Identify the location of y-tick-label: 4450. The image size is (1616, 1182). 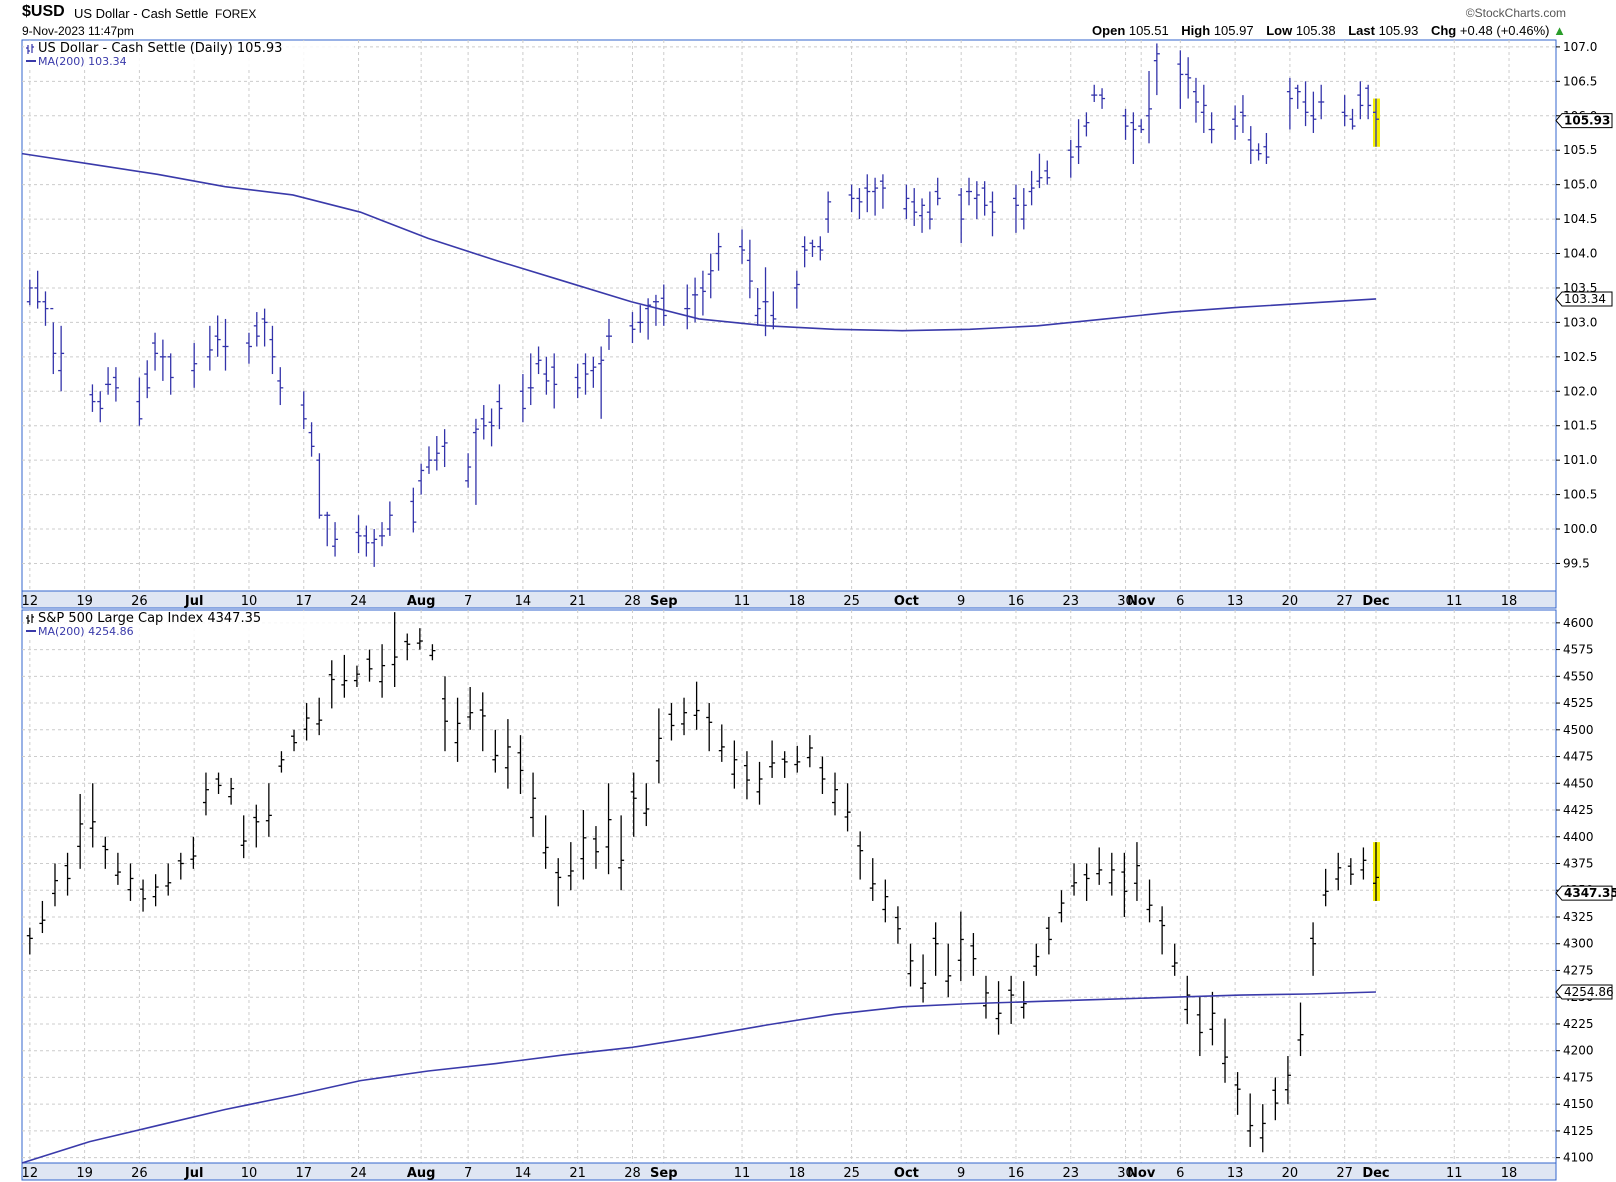
(1578, 783).